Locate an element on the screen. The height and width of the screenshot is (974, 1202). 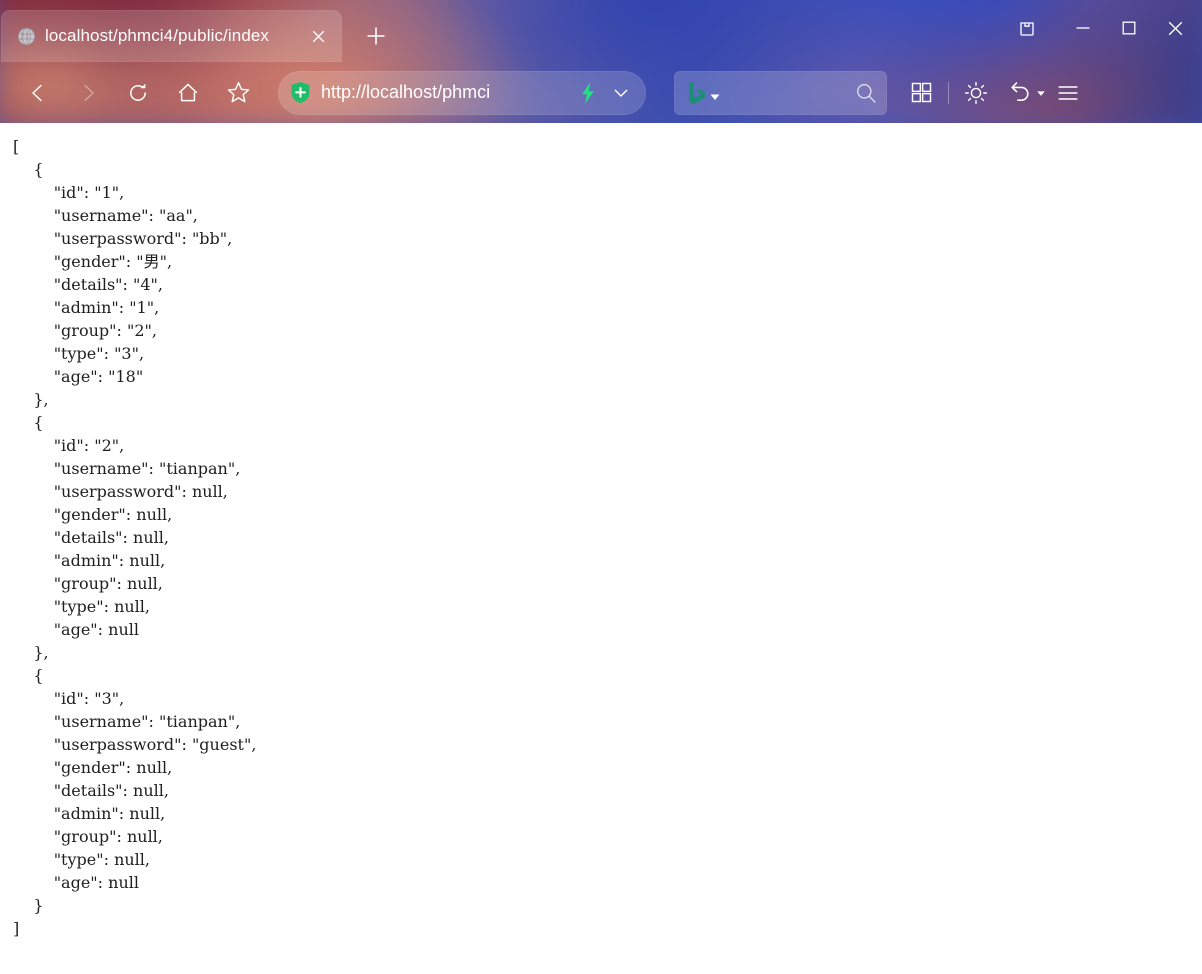
new-tab-button is located at coordinates (376, 36).